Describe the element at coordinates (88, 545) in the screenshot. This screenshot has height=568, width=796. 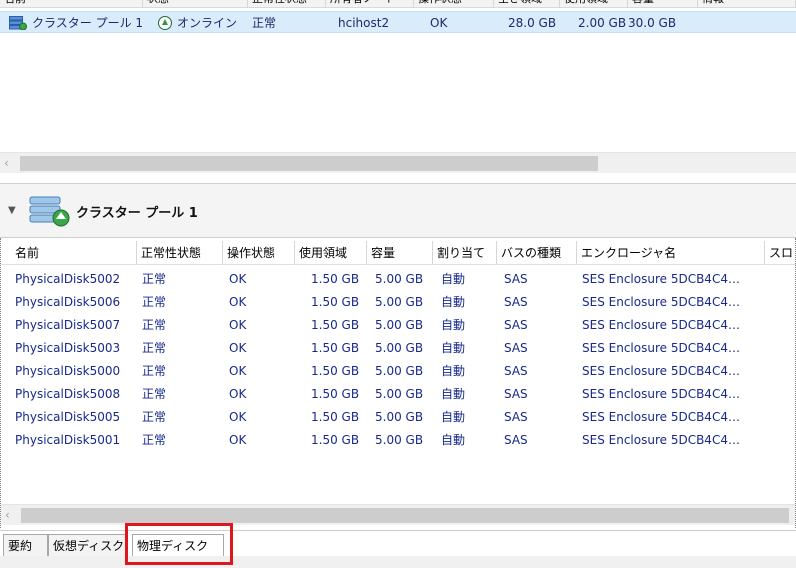
I see `tab-virtual-disks: 仮想ディスク` at that location.